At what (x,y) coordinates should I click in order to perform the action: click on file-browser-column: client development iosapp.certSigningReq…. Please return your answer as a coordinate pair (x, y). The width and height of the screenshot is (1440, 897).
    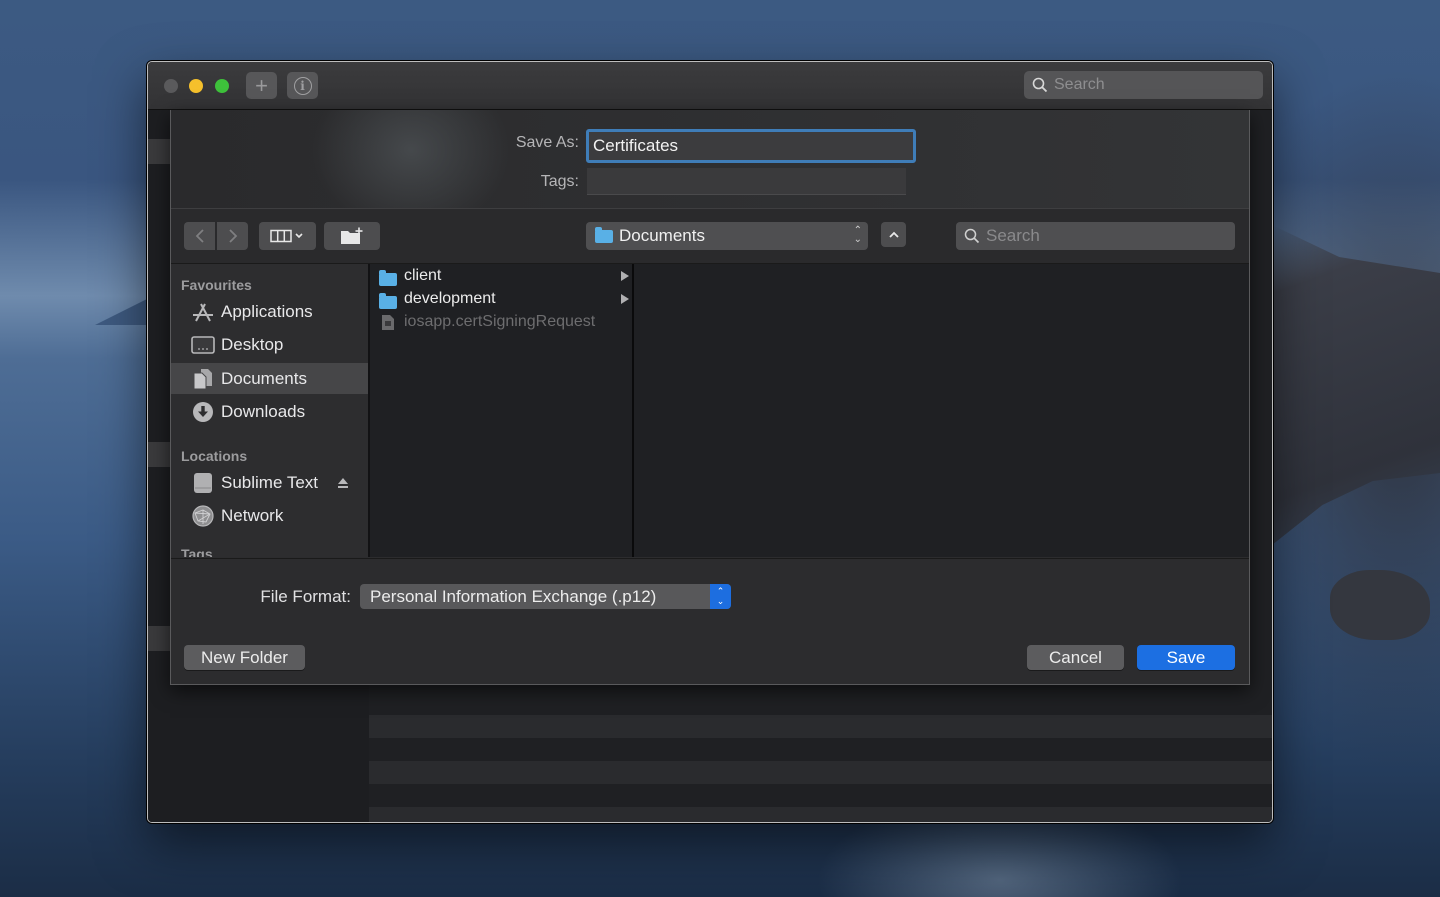
    Looking at the image, I should click on (501, 410).